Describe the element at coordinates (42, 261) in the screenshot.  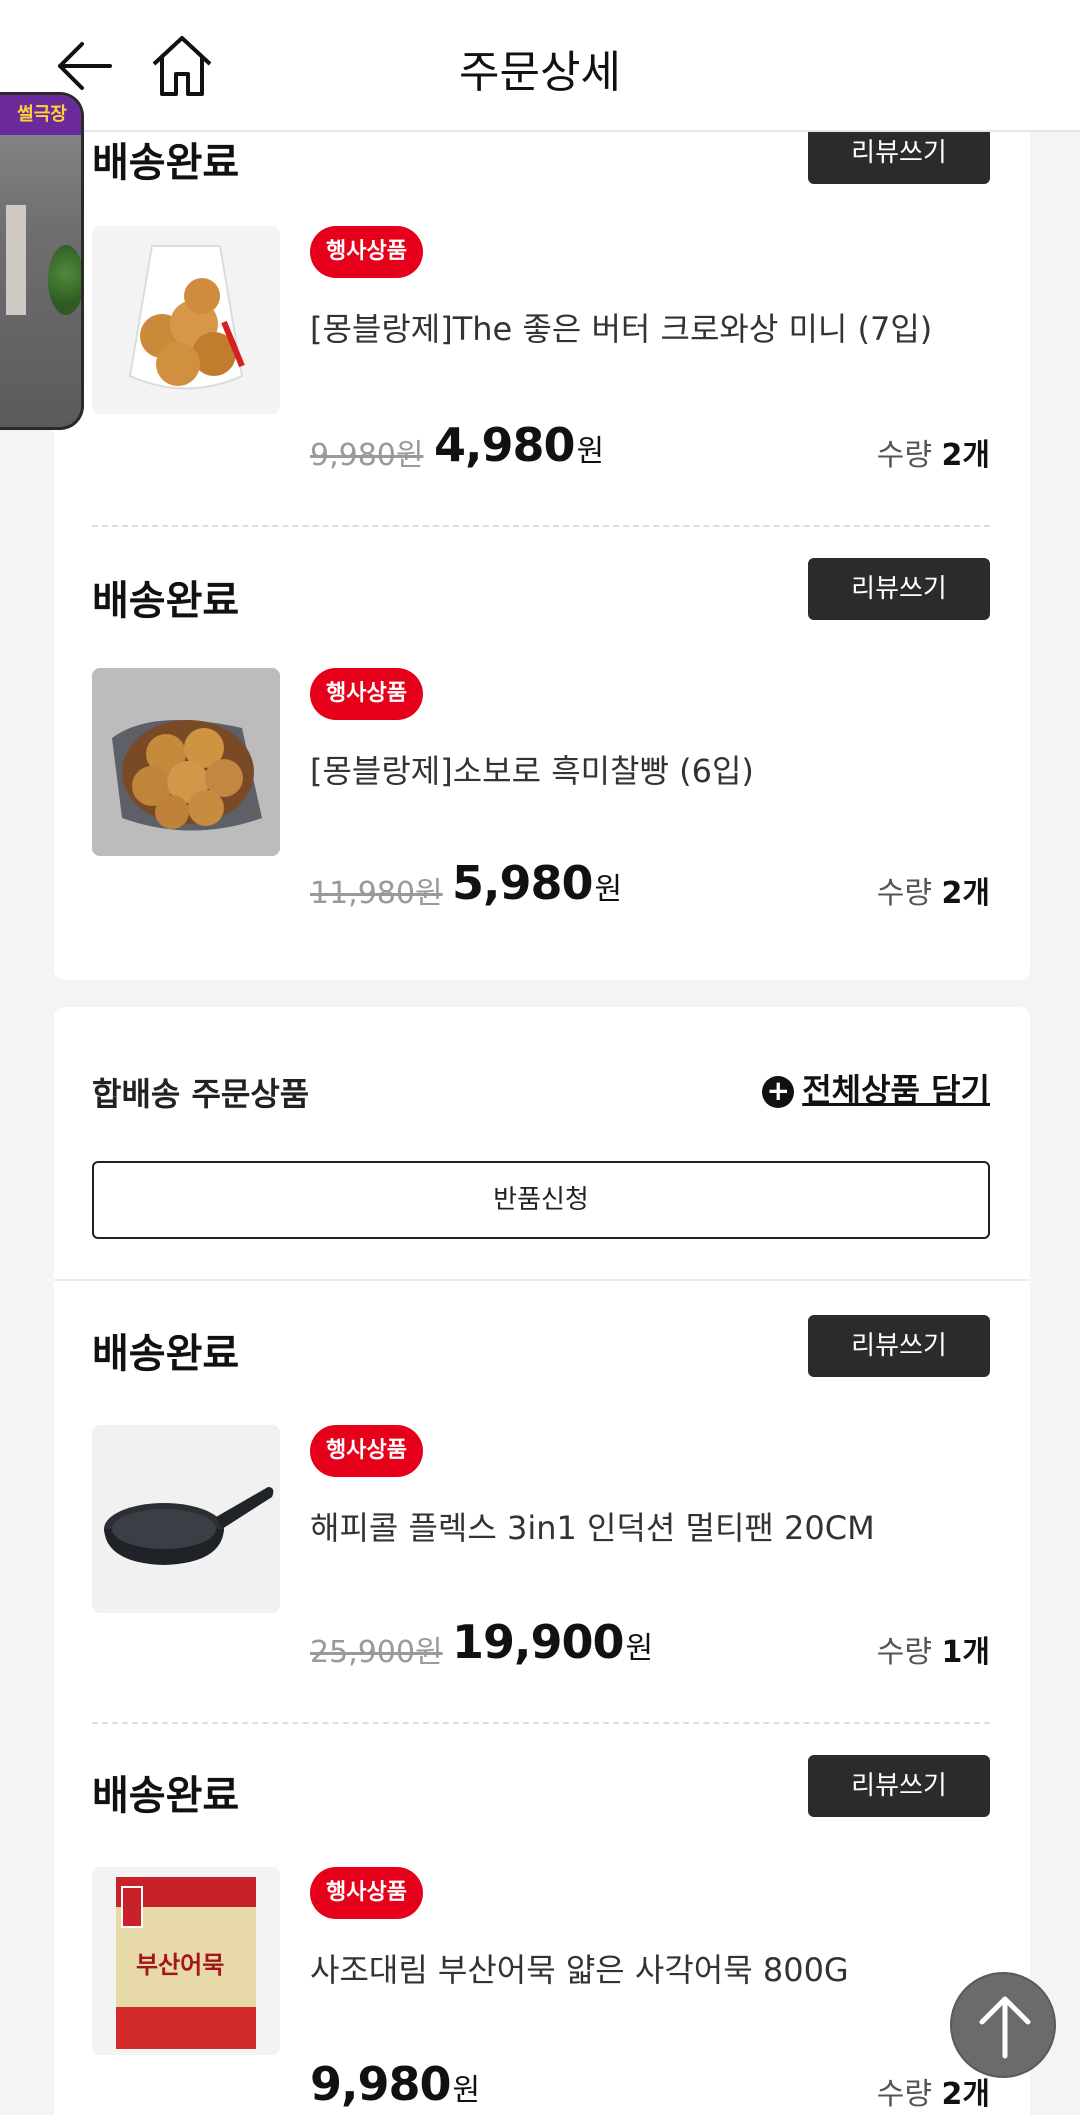
I see `floating-video-thumbnail: 썰극장` at that location.